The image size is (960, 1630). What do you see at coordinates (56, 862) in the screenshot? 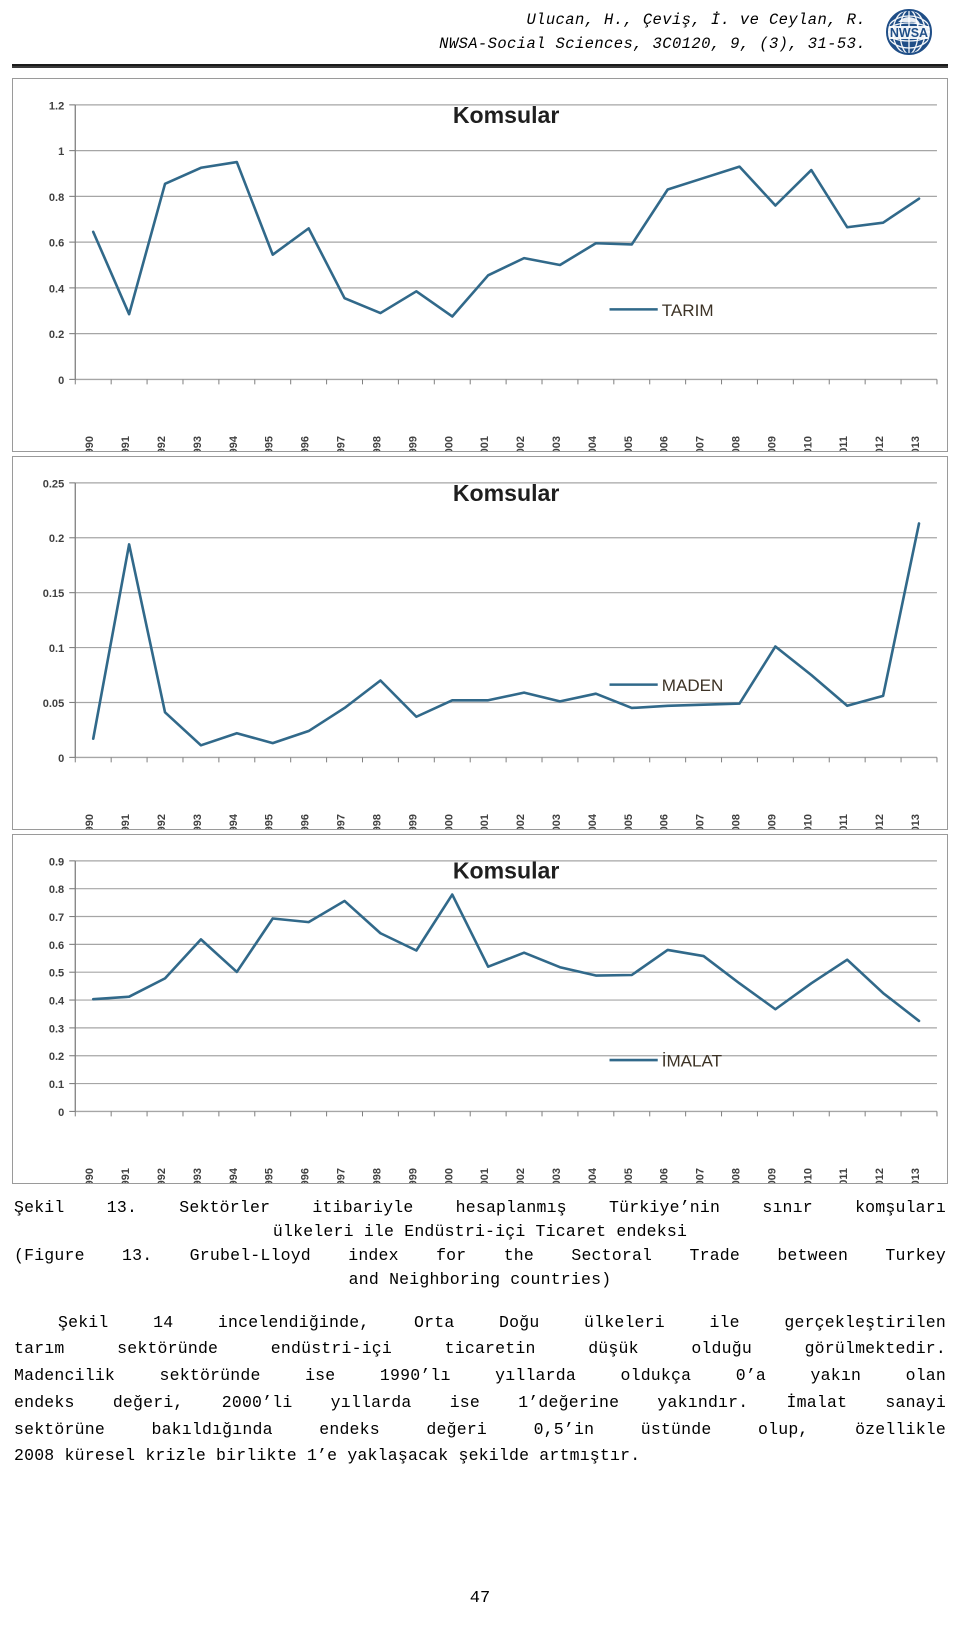
I see `y-axis-tick-label: 0.9` at bounding box center [56, 862].